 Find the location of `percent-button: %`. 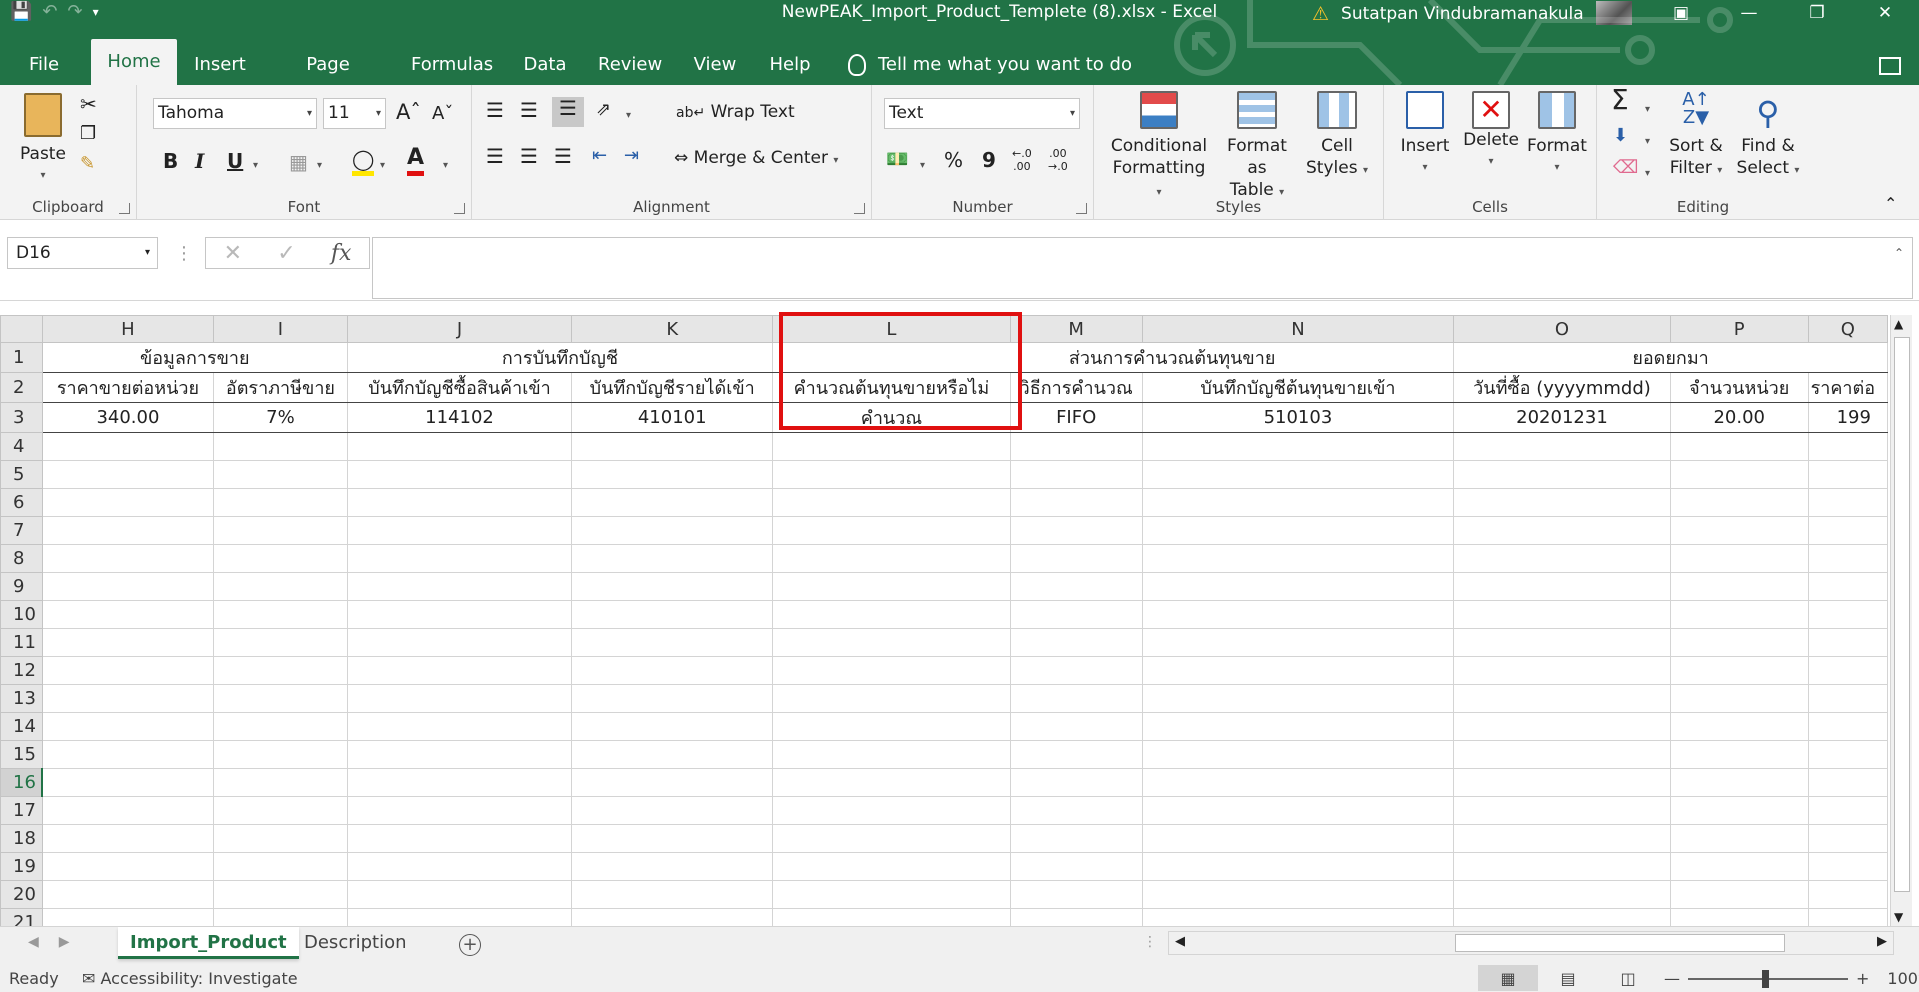

percent-button: % is located at coordinates (953, 160).